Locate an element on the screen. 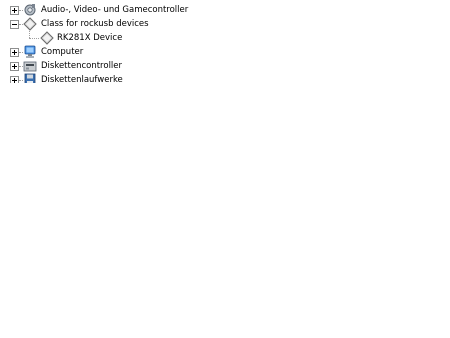 The height and width of the screenshot is (338, 450). tree-item-floppy-drives: Diskettenlaufwerke is located at coordinates (225, 78).